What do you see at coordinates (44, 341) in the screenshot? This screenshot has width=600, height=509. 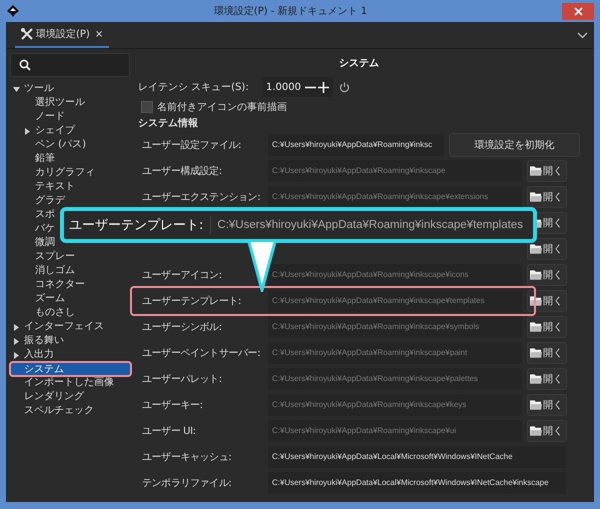 I see `tree-item: 振る舞い` at bounding box center [44, 341].